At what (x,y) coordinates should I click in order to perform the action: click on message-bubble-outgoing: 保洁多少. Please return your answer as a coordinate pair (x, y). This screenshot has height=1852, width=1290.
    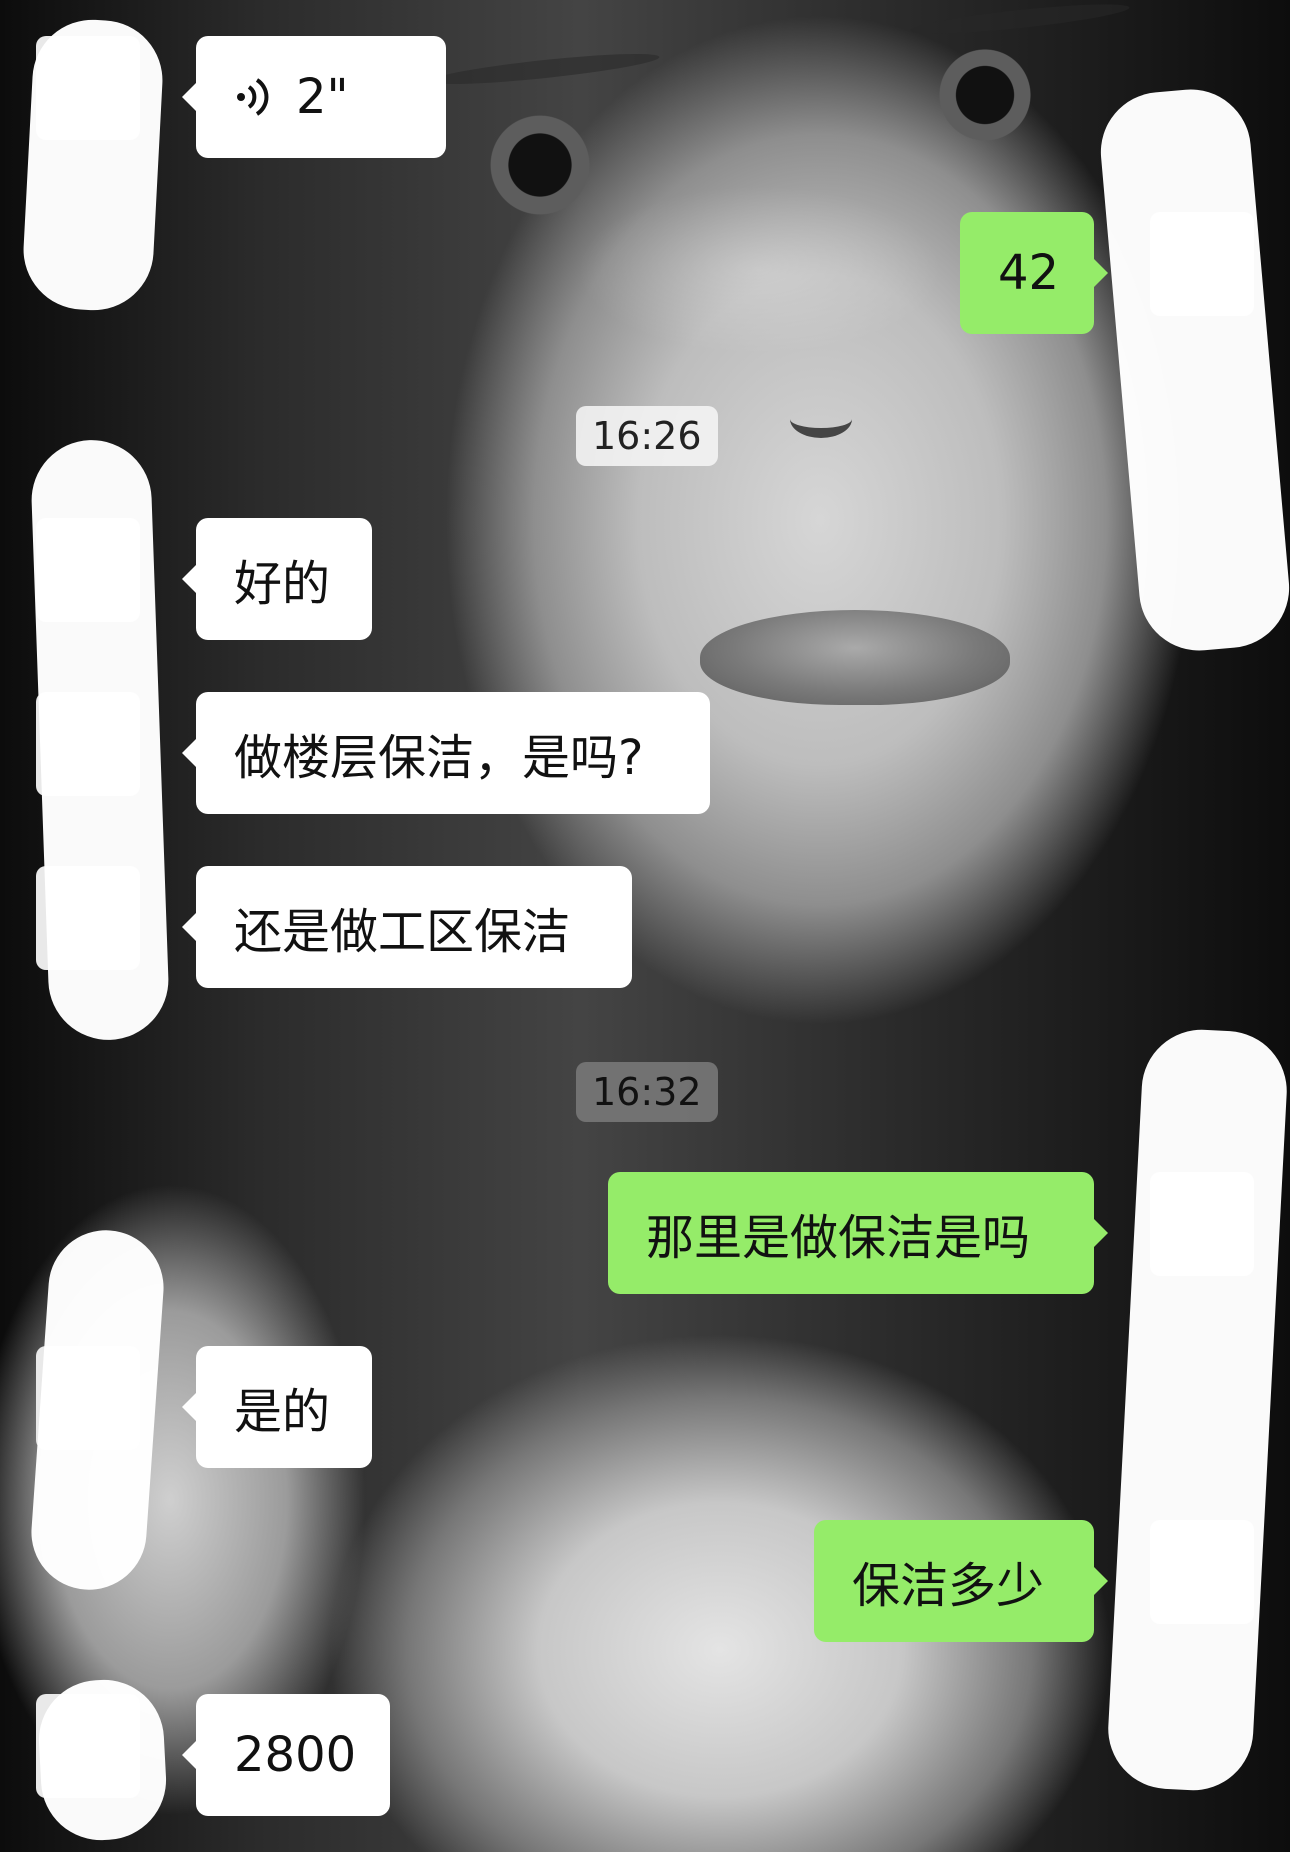
    Looking at the image, I should click on (961, 1581).